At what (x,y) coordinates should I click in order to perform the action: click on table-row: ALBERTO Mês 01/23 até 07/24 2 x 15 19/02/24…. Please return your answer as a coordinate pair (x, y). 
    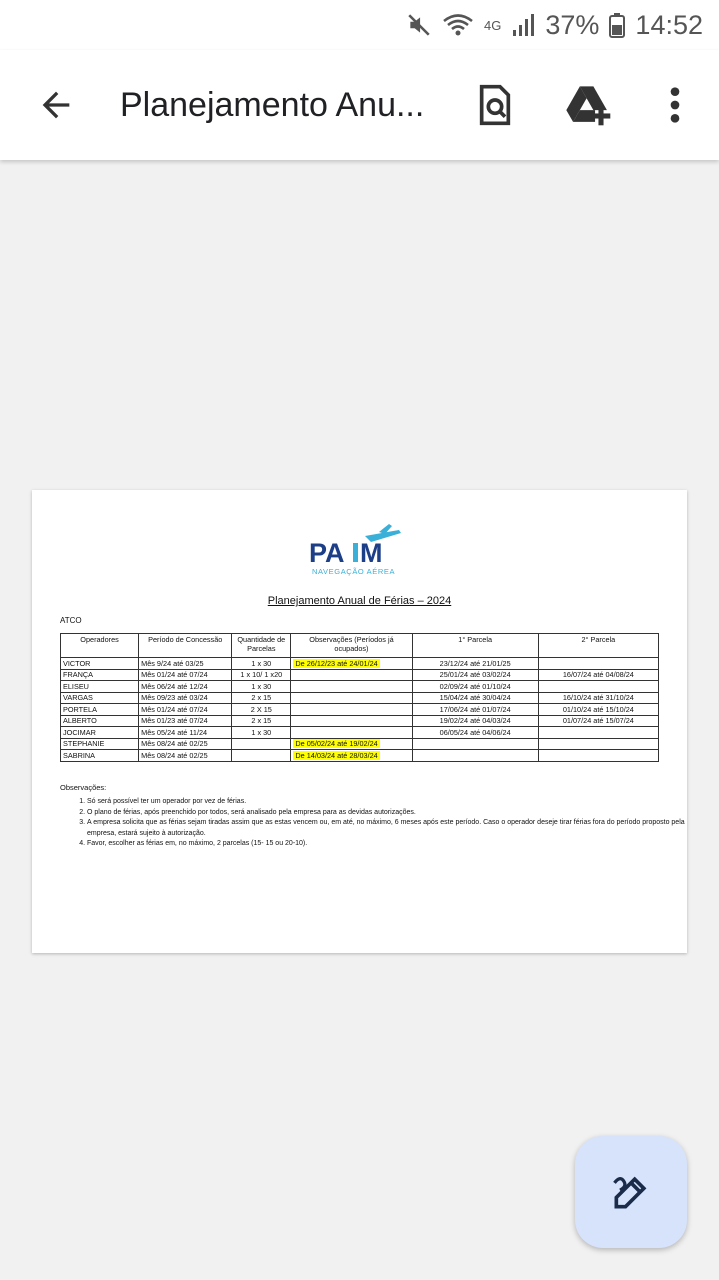
    Looking at the image, I should click on (359, 720).